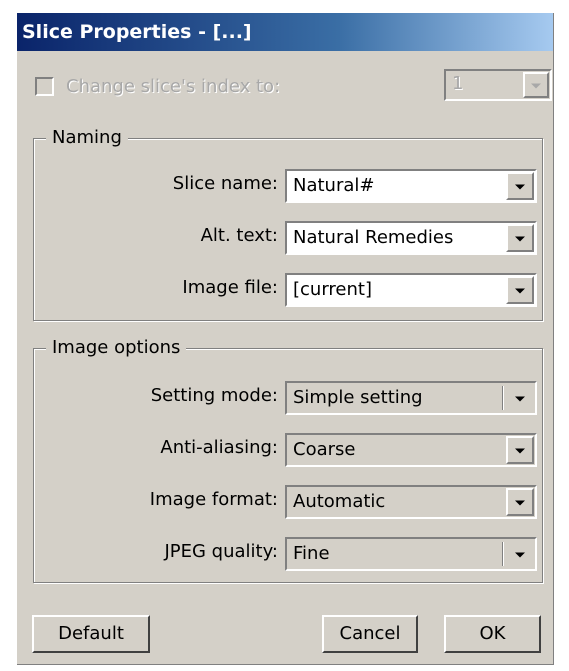 Image resolution: width=569 pixels, height=671 pixels. I want to click on alt-text-field: Natural Remedies, so click(411, 238).